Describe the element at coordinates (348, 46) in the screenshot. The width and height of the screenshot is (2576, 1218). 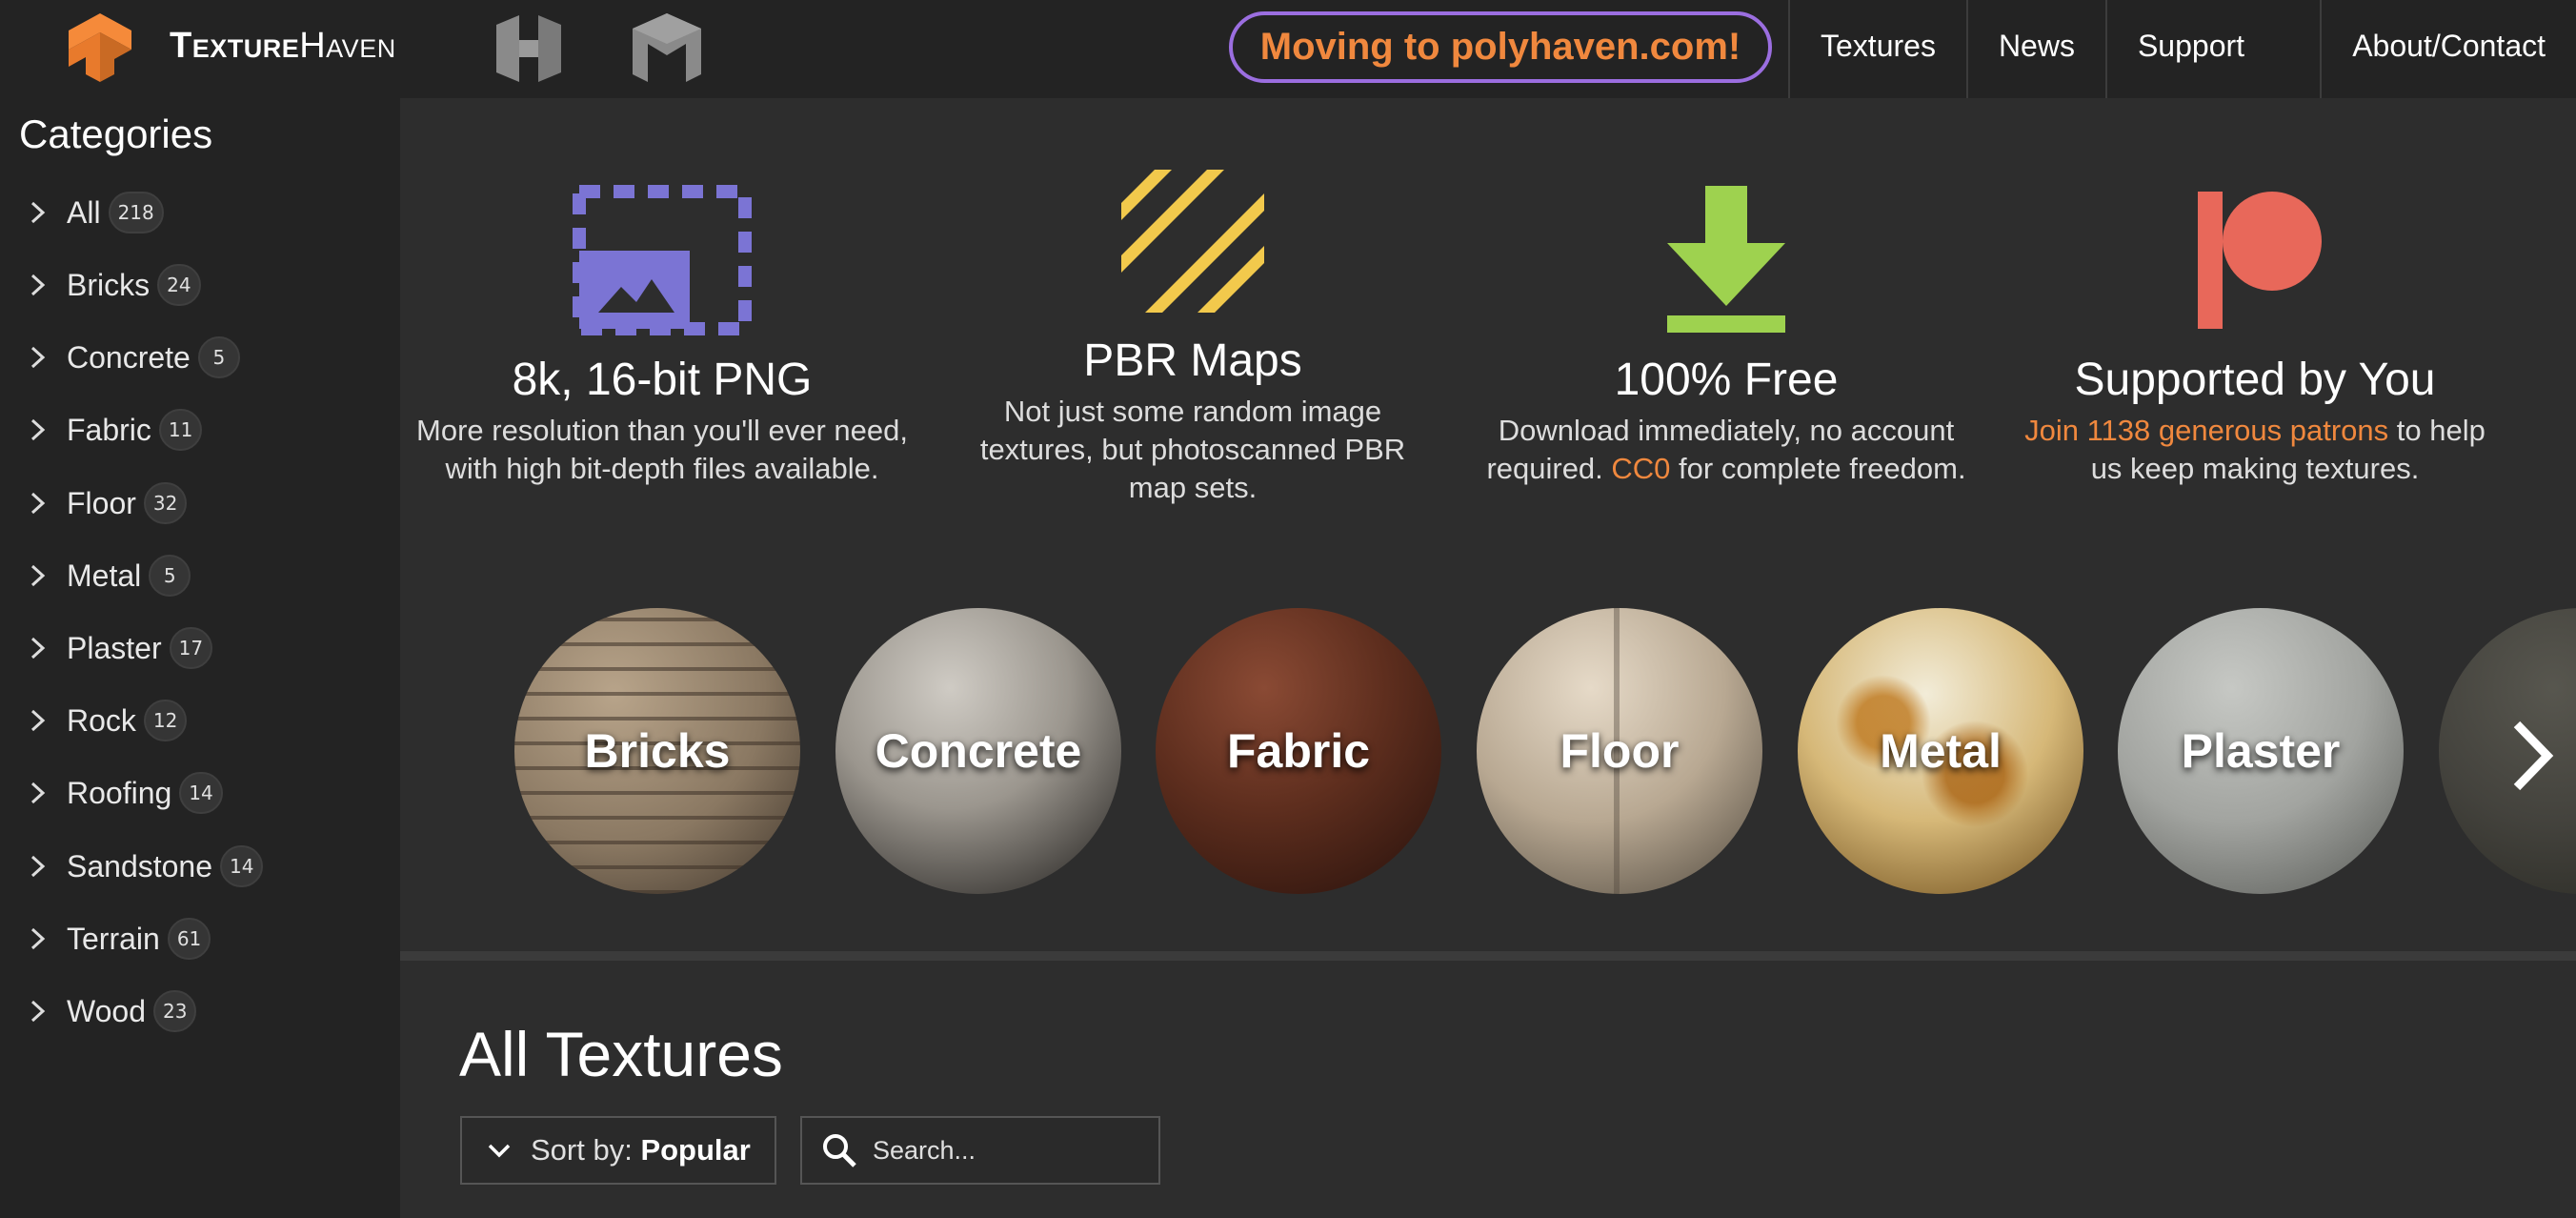
I see `logo-text-light: Haven` at that location.